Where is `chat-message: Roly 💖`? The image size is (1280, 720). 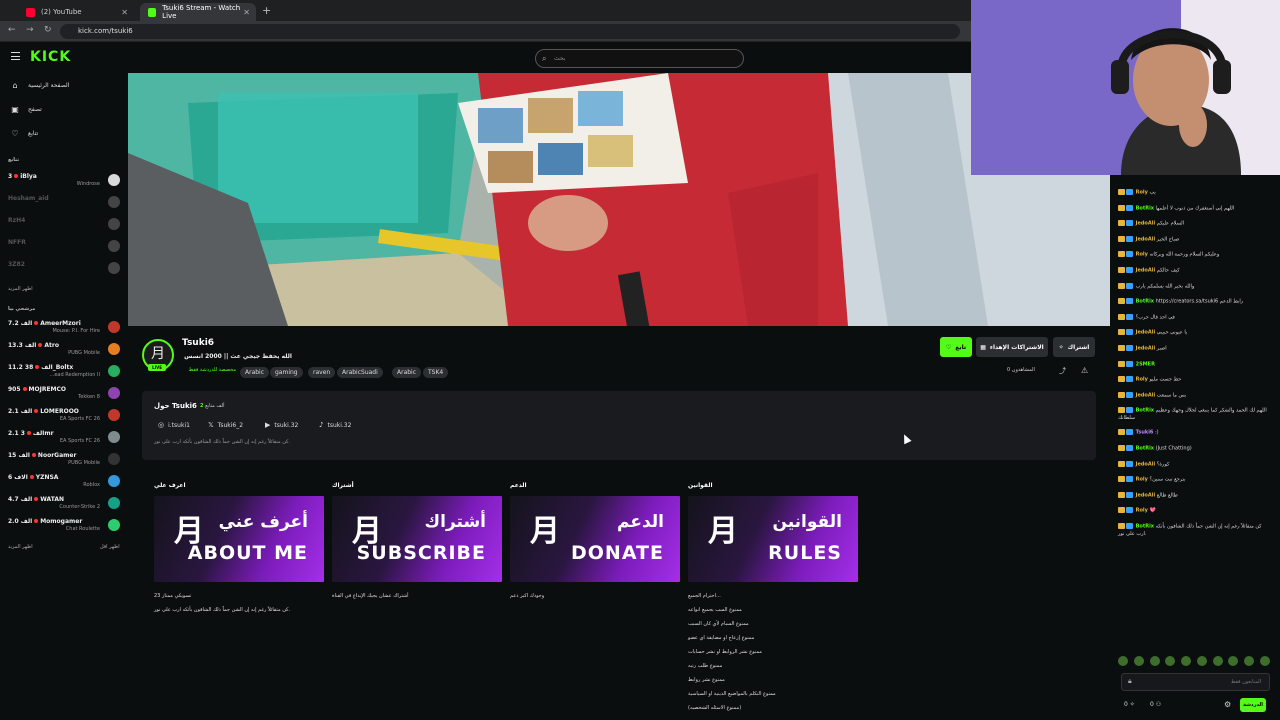
chat-message: Roly 💖 is located at coordinates (1194, 511).